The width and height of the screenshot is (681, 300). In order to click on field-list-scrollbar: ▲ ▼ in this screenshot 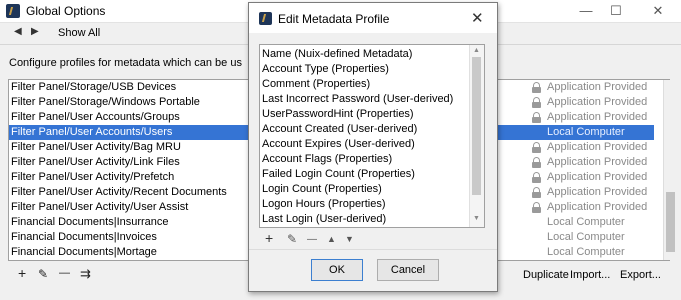, I will do `click(476, 136)`.